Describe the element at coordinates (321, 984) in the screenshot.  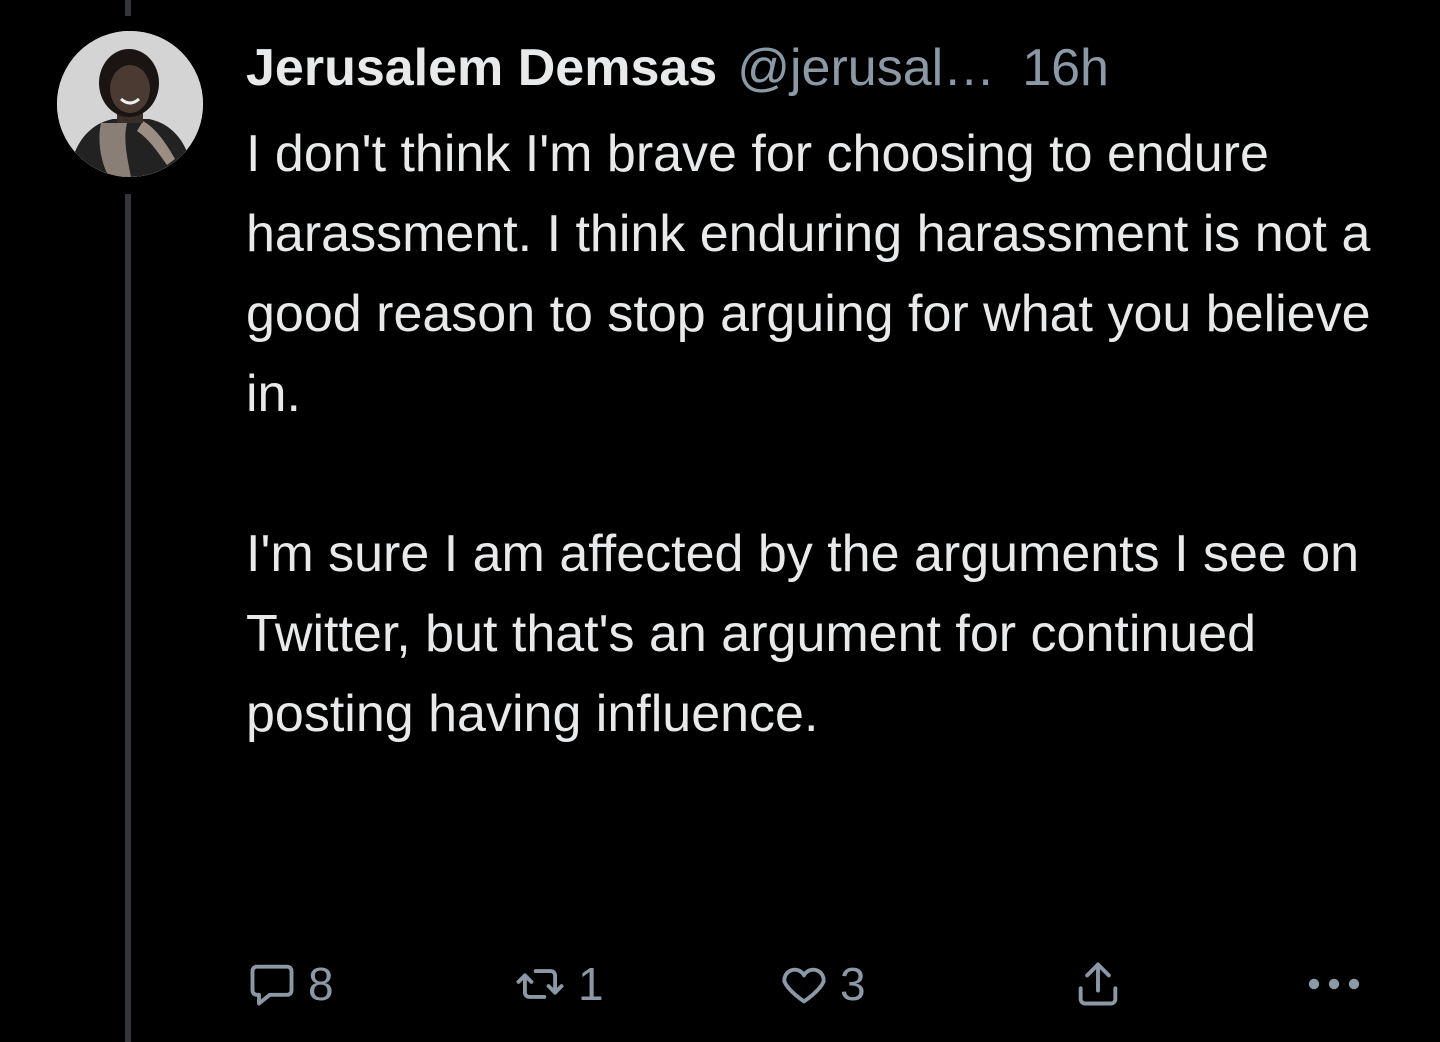
I see `reply-count: 8` at that location.